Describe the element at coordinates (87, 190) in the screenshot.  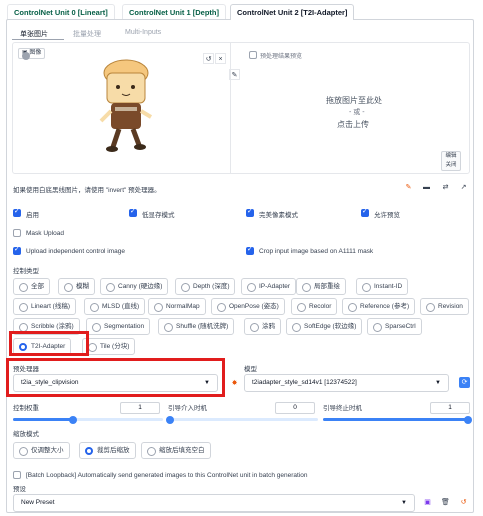
I see `invert-hint: 如果使用白底黑线图片，请使用 "invert" 预处理器。` at that location.